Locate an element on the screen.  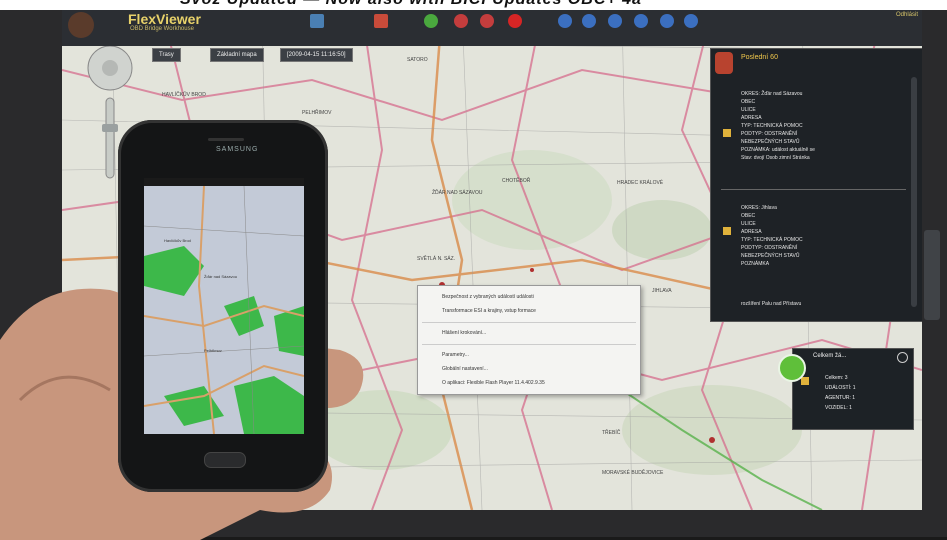
top-toolbar: FlexViewer OBD Bridge Workhouse Odhlásit is located at coordinates (492, 28).